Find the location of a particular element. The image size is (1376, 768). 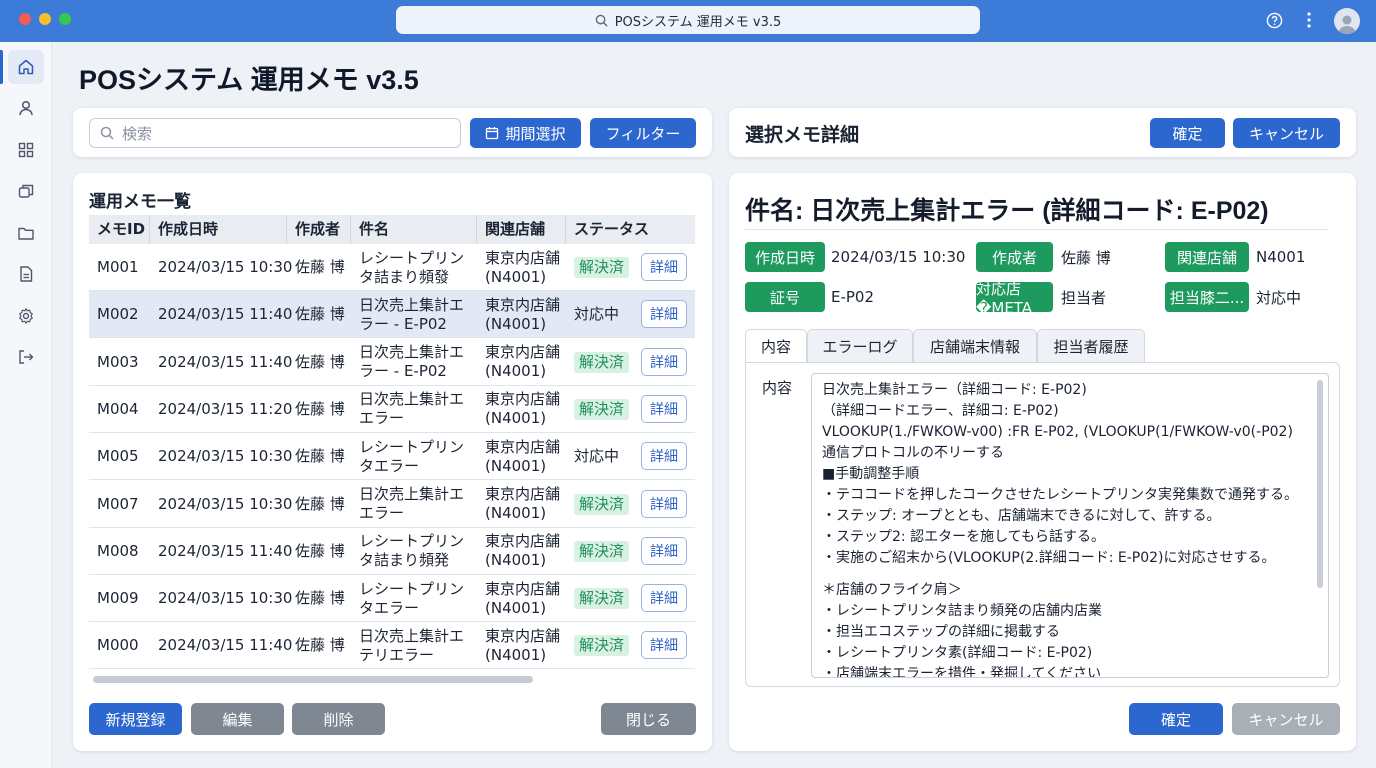

folder-icon is located at coordinates (26, 233).